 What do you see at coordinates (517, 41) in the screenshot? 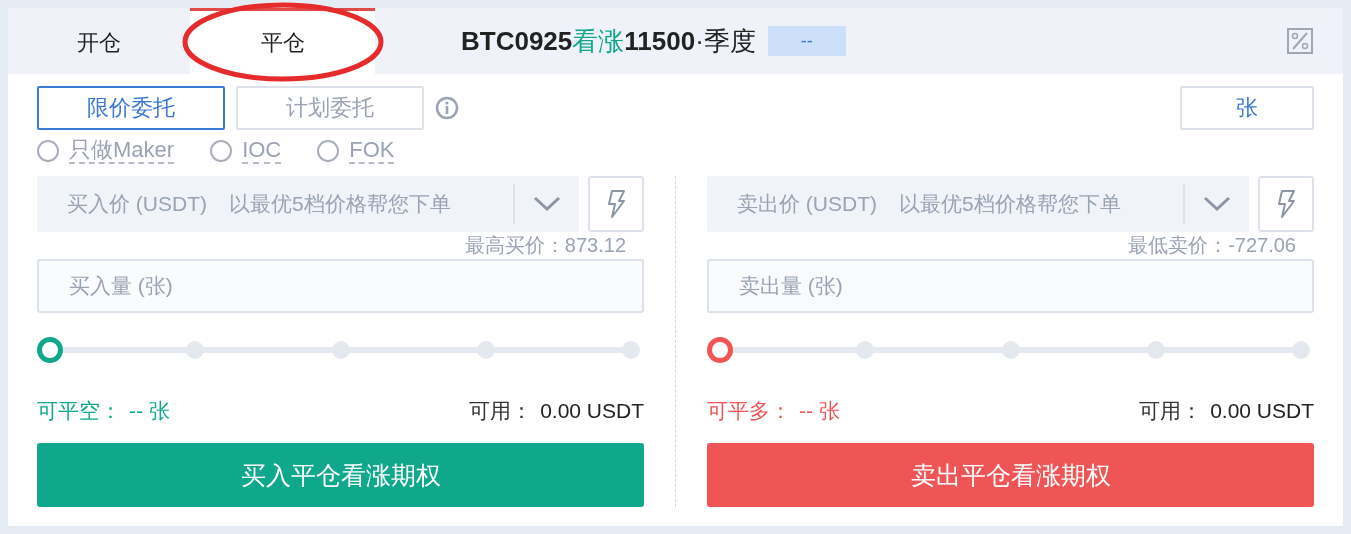
I see `contract-code: BTC0925` at bounding box center [517, 41].